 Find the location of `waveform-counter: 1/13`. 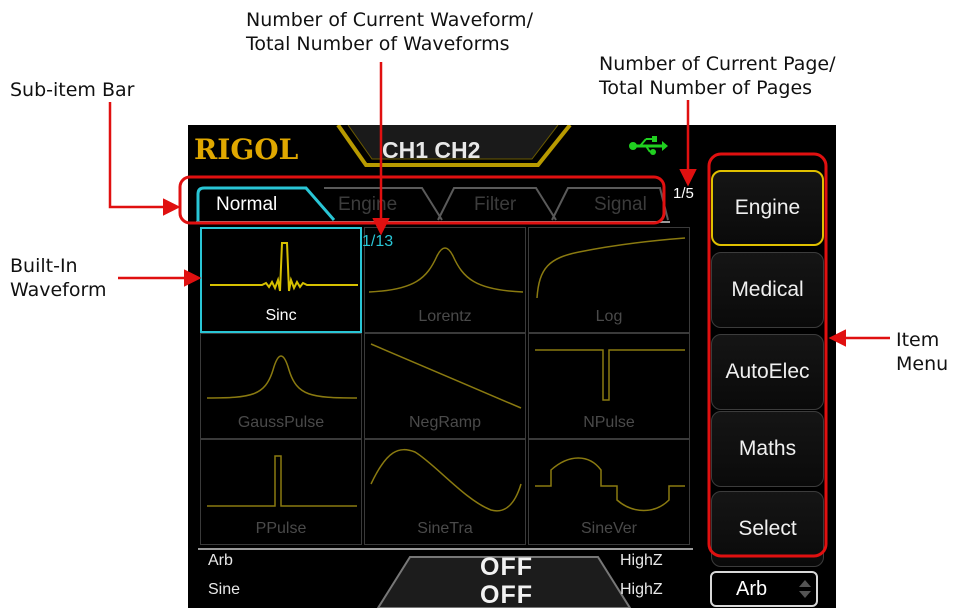

waveform-counter: 1/13 is located at coordinates (378, 241).